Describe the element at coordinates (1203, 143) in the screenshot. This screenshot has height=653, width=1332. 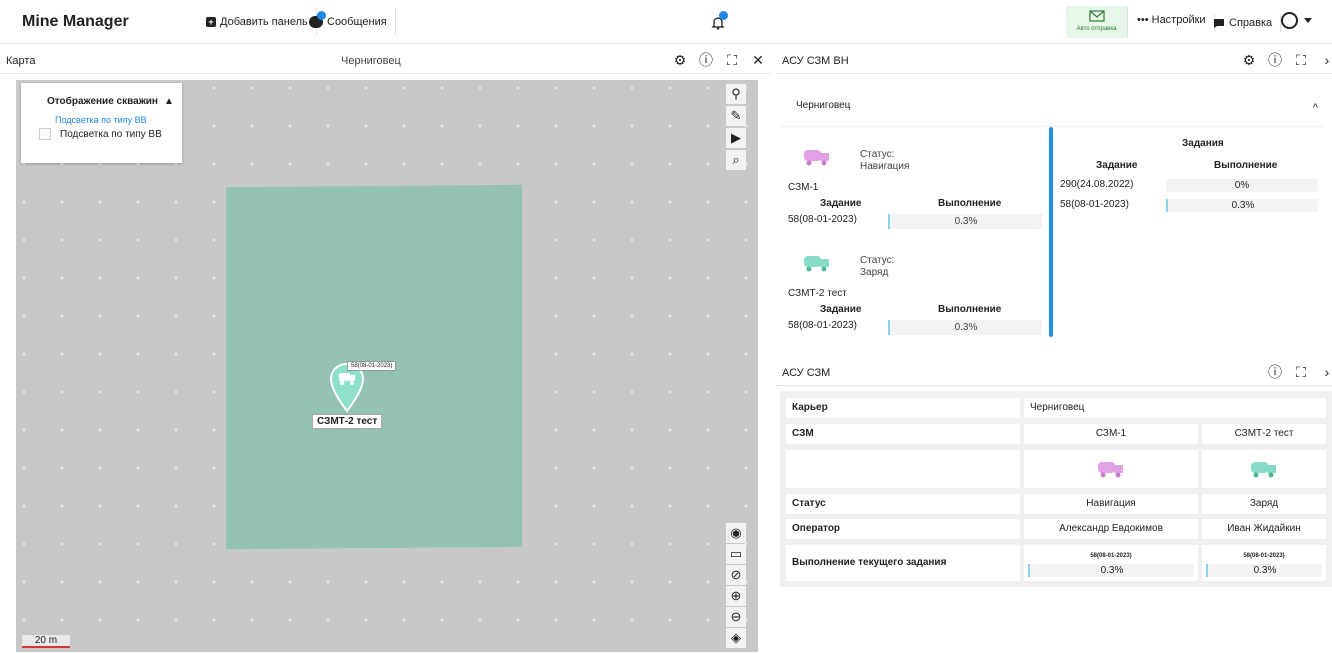
I see `tasks-title: Задания` at that location.